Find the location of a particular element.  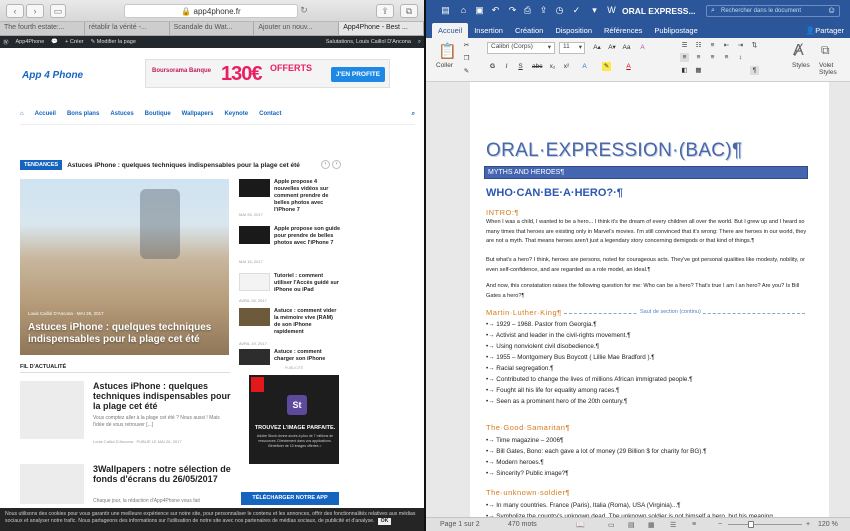

tab-disposition: Disposition is located at coordinates (573, 30).